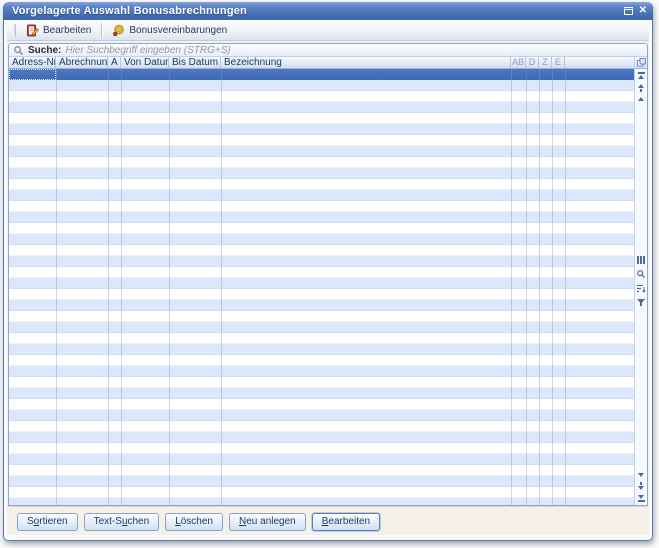 The image size is (659, 548). Describe the element at coordinates (643, 11) in the screenshot. I see `close-button: ✕` at that location.